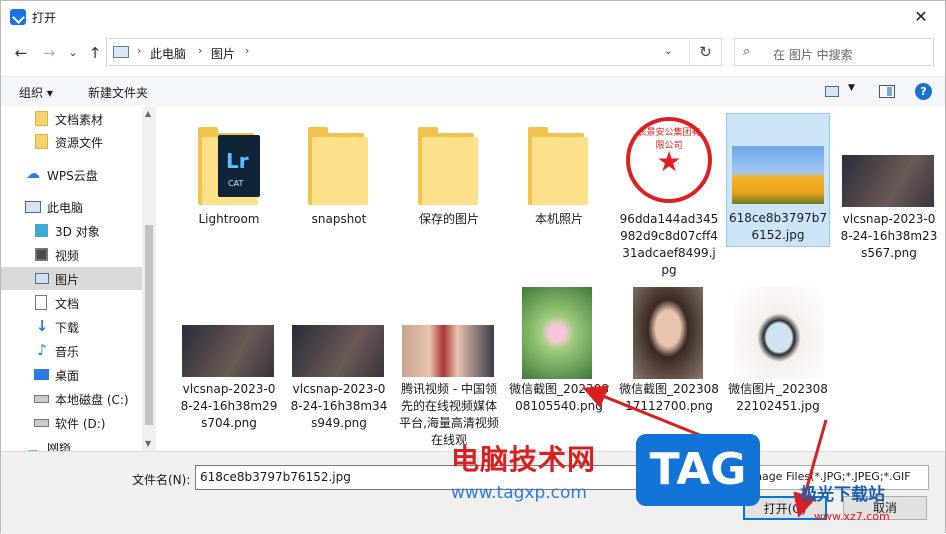 This screenshot has height=534, width=946. What do you see at coordinates (524, 459) in the screenshot?
I see `watermark-site-name: 电脑技术网` at bounding box center [524, 459].